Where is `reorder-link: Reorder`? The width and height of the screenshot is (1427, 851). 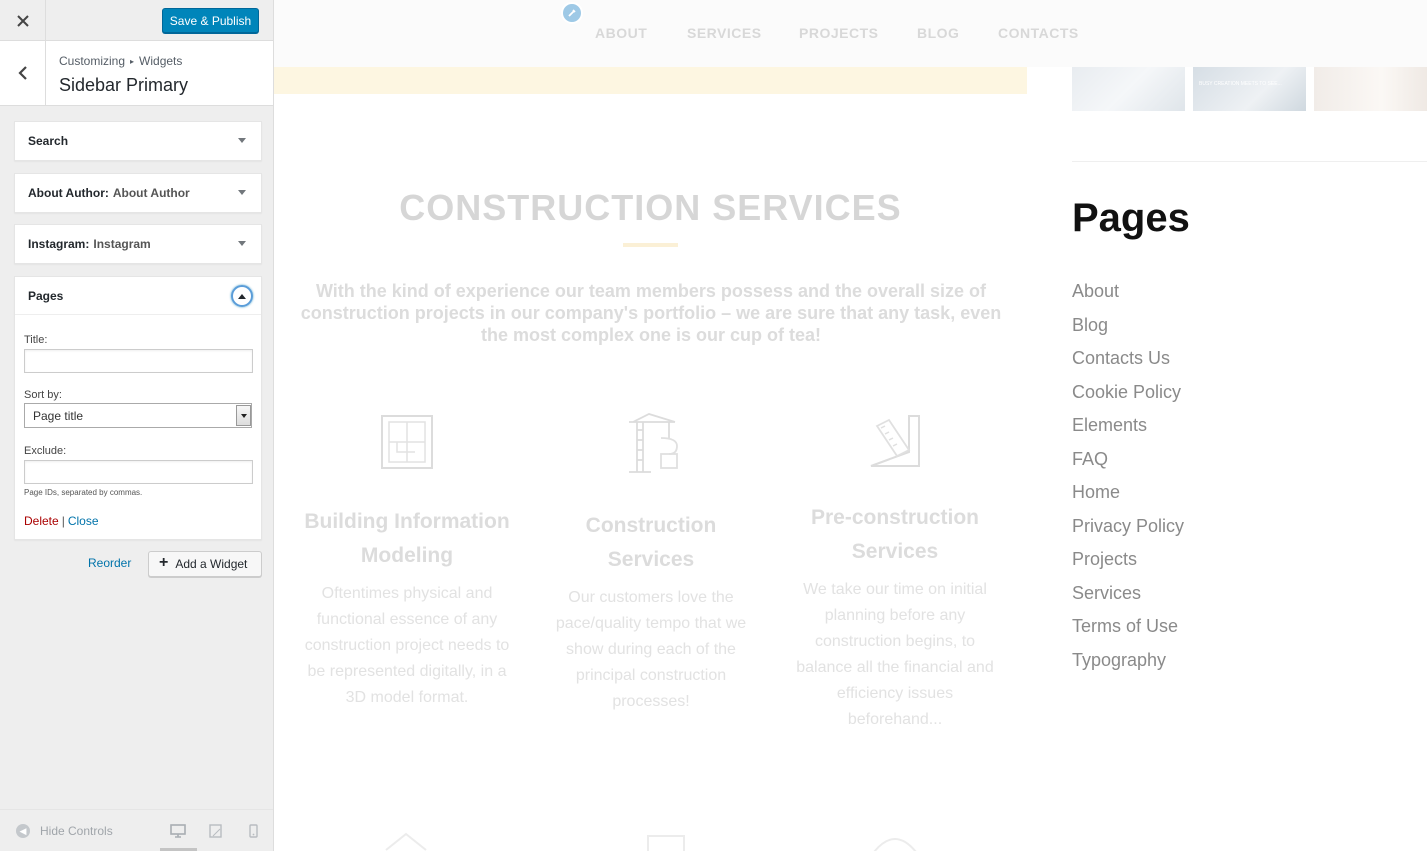 reorder-link: Reorder is located at coordinates (109, 563).